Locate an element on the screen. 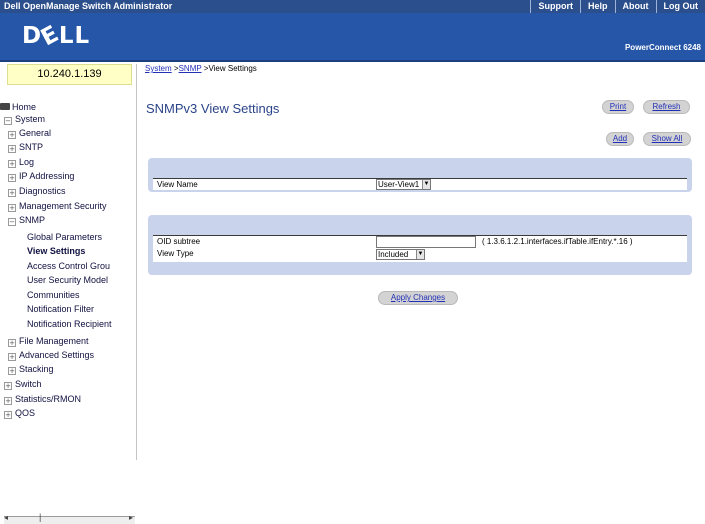 The height and width of the screenshot is (524, 705). sidebar-item-snmp: −SNMP is located at coordinates (26, 220).